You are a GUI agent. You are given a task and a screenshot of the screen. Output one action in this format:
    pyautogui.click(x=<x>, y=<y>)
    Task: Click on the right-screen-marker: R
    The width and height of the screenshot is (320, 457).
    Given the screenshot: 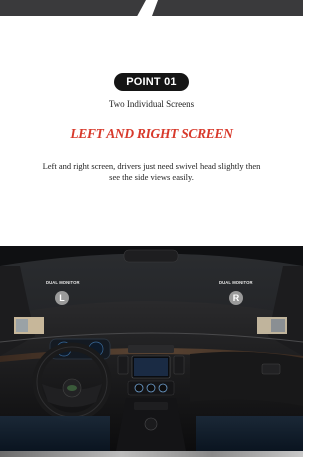 What is the action you would take?
    pyautogui.click(x=236, y=298)
    